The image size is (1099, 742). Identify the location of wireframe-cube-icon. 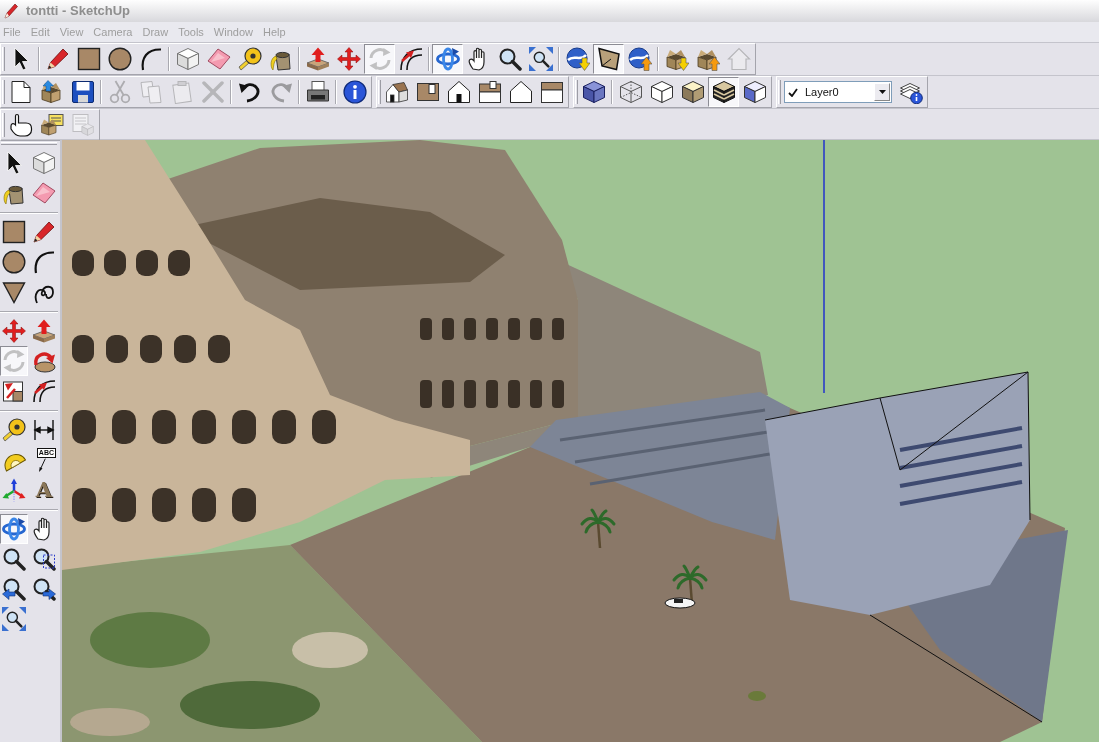
(630, 92).